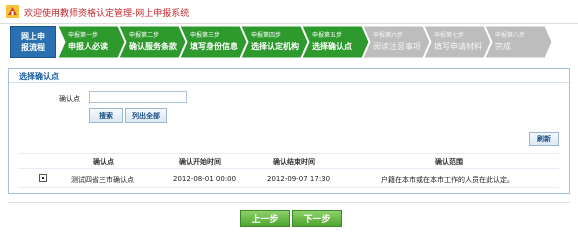 The image size is (578, 240). I want to click on step-number: 申报第八步, so click(510, 35).